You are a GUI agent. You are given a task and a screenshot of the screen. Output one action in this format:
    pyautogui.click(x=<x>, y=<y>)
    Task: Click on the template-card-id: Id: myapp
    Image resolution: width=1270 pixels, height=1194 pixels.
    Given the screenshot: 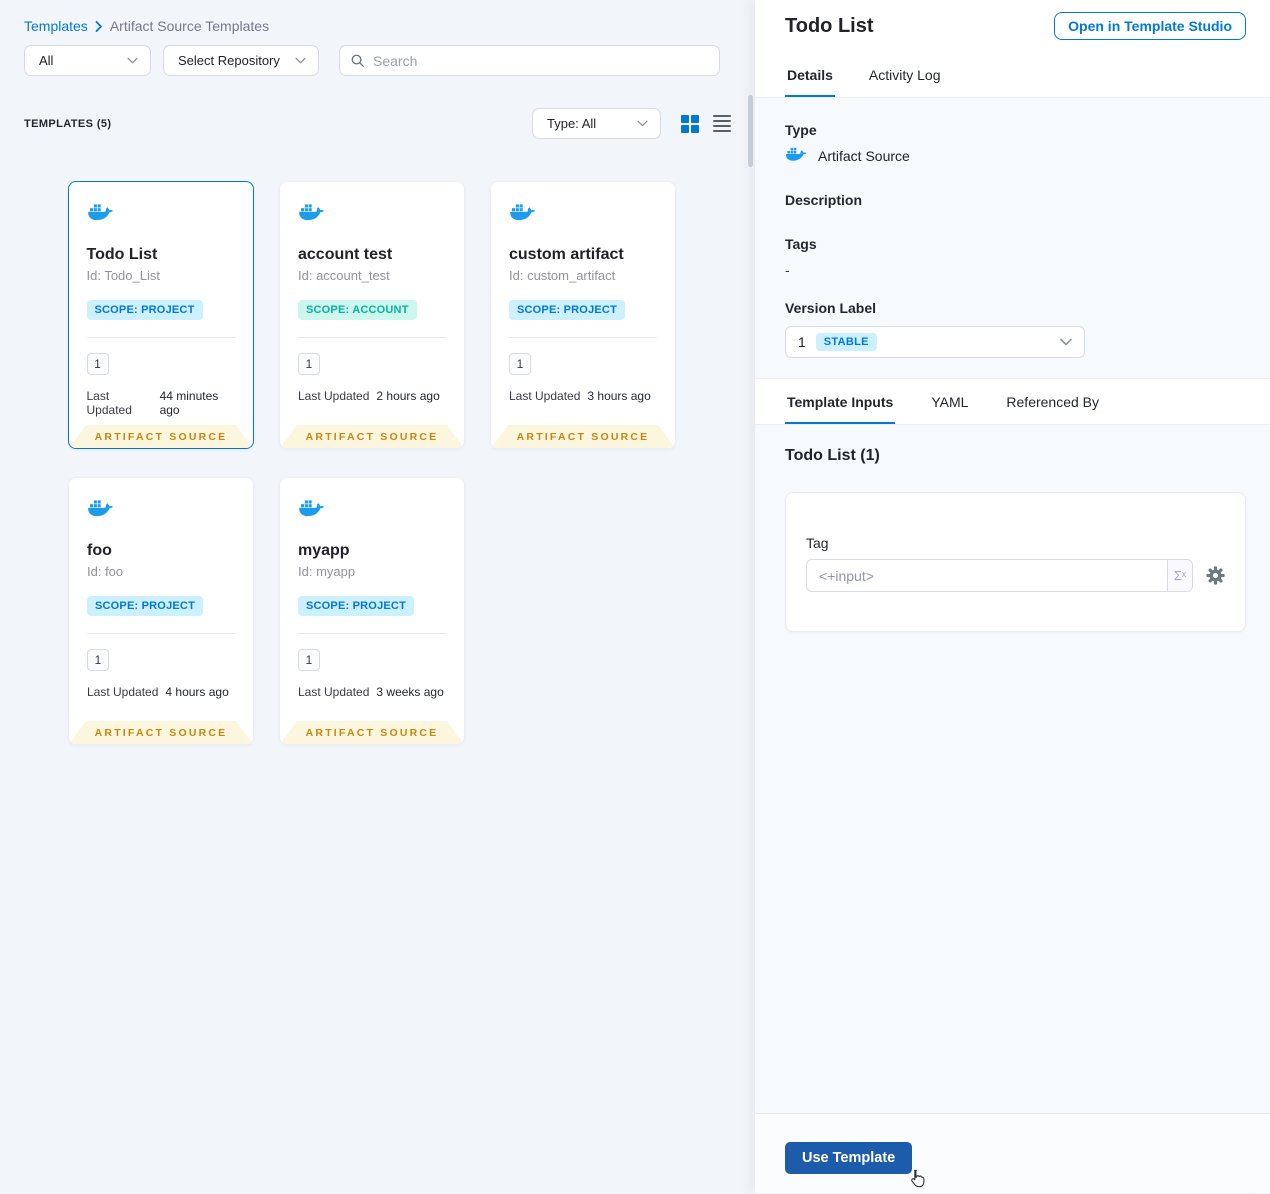 What is the action you would take?
    pyautogui.click(x=327, y=571)
    